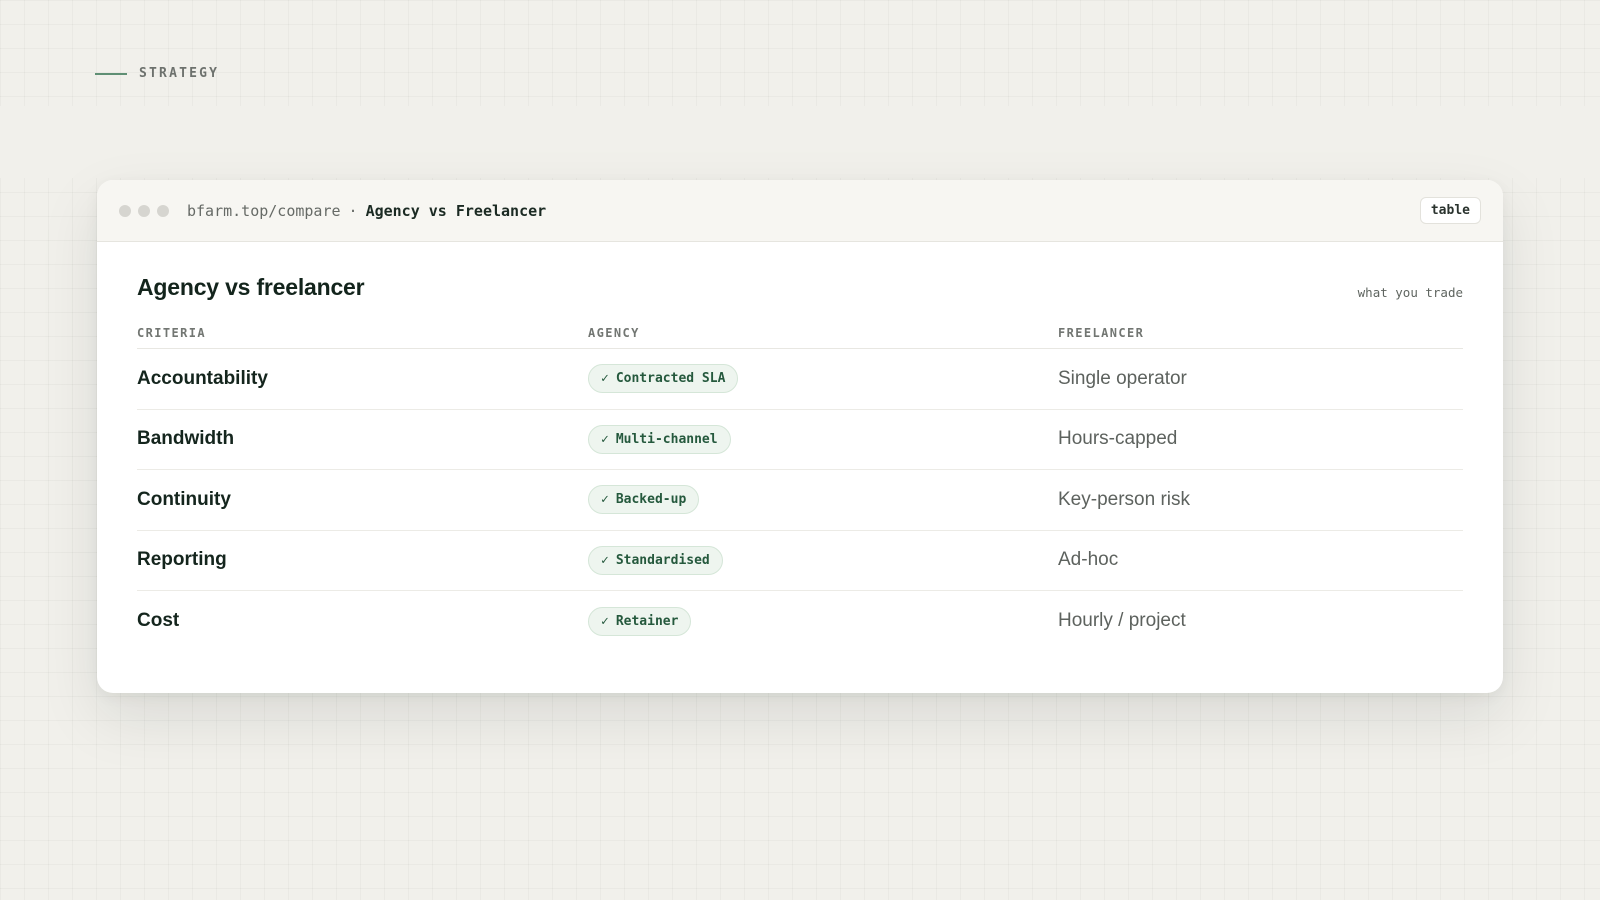 This screenshot has height=900, width=1600. I want to click on agency-badge: ✓ Contracted SLA, so click(663, 379).